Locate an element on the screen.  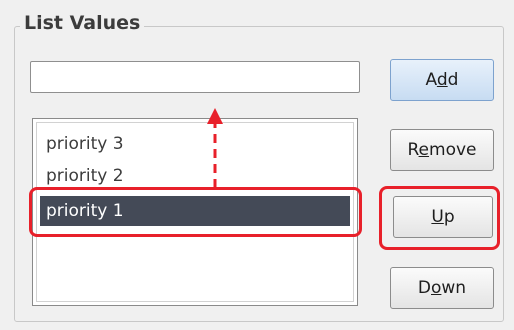
remove-button: Remove is located at coordinates (442, 150).